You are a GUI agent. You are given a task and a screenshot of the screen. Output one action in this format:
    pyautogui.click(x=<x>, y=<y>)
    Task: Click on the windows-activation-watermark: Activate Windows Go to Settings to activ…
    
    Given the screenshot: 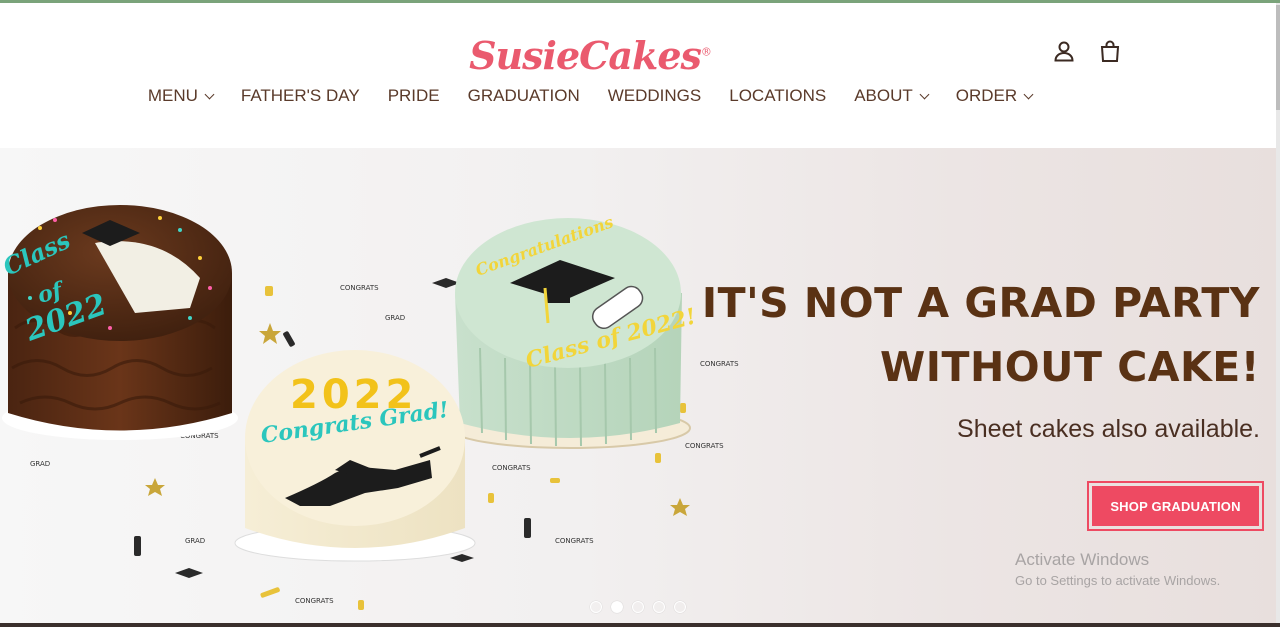 What is the action you would take?
    pyautogui.click(x=1118, y=569)
    